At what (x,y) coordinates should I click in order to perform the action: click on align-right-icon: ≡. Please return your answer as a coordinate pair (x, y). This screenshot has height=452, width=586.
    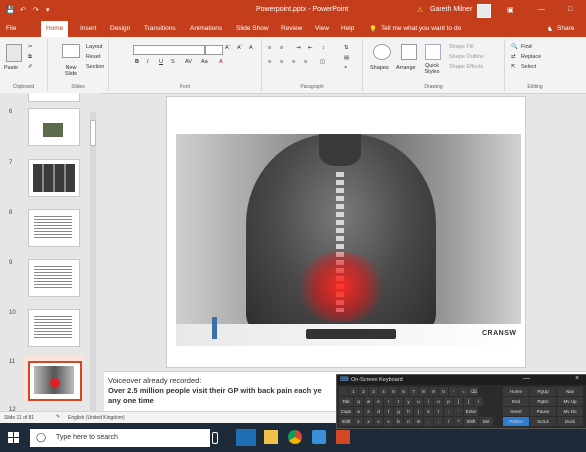
    Looking at the image, I should click on (293, 62).